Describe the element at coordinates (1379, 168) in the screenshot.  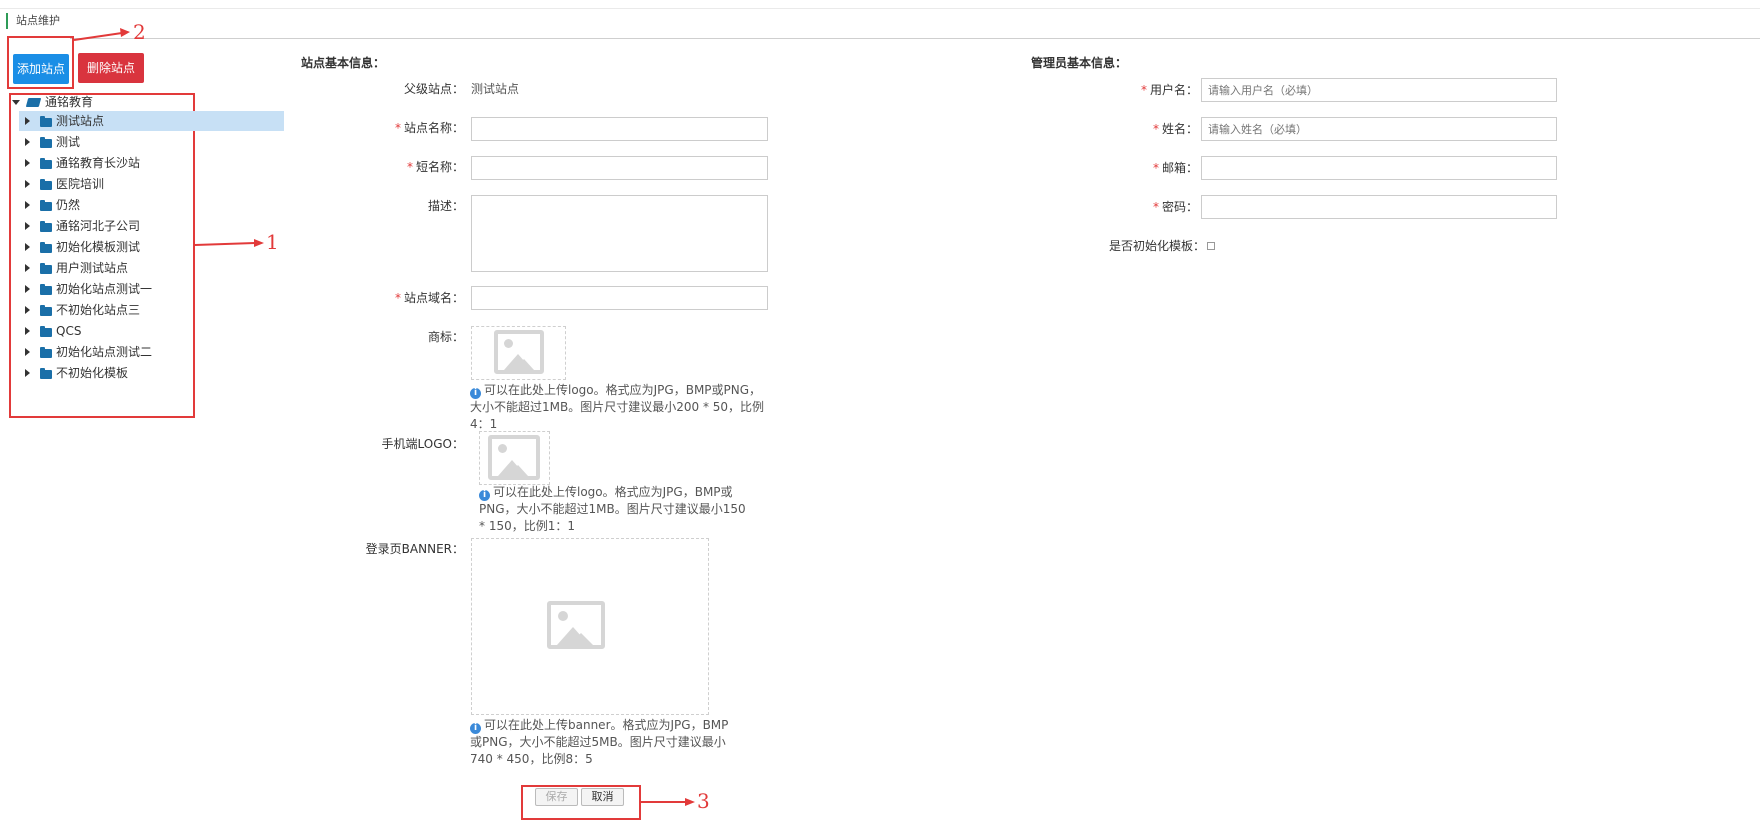
I see `email-input` at that location.